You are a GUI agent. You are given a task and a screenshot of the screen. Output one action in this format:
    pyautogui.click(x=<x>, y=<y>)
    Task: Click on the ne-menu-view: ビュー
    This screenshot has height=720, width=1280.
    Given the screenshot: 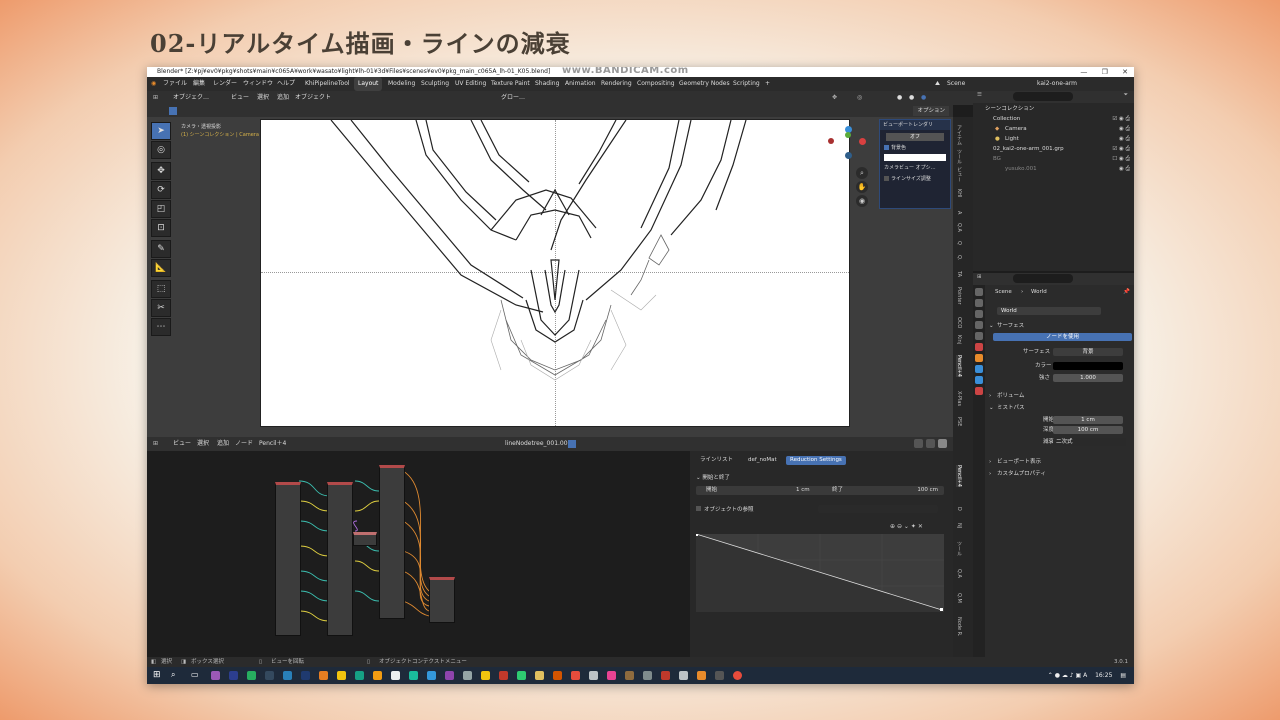 What is the action you would take?
    pyautogui.click(x=182, y=444)
    